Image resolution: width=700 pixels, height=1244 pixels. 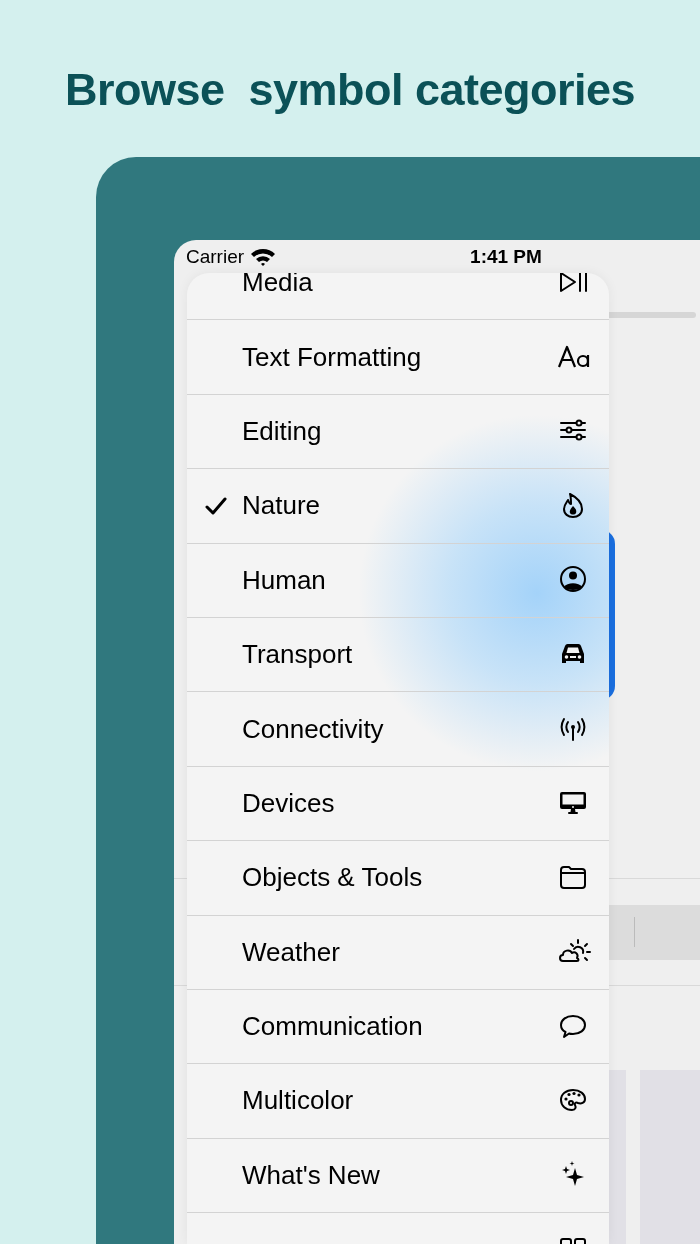 What do you see at coordinates (398, 804) in the screenshot?
I see `menu-item: Devices` at bounding box center [398, 804].